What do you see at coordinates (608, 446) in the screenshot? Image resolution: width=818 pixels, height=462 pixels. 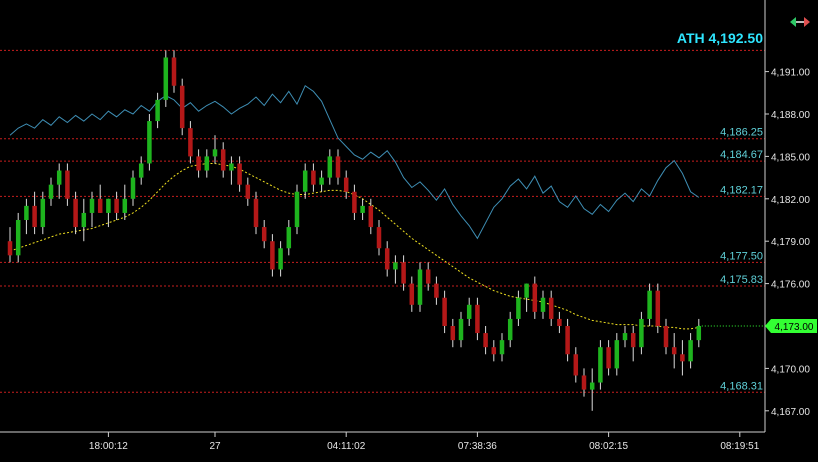 I see `time-tick-label: 08:02:15` at bounding box center [608, 446].